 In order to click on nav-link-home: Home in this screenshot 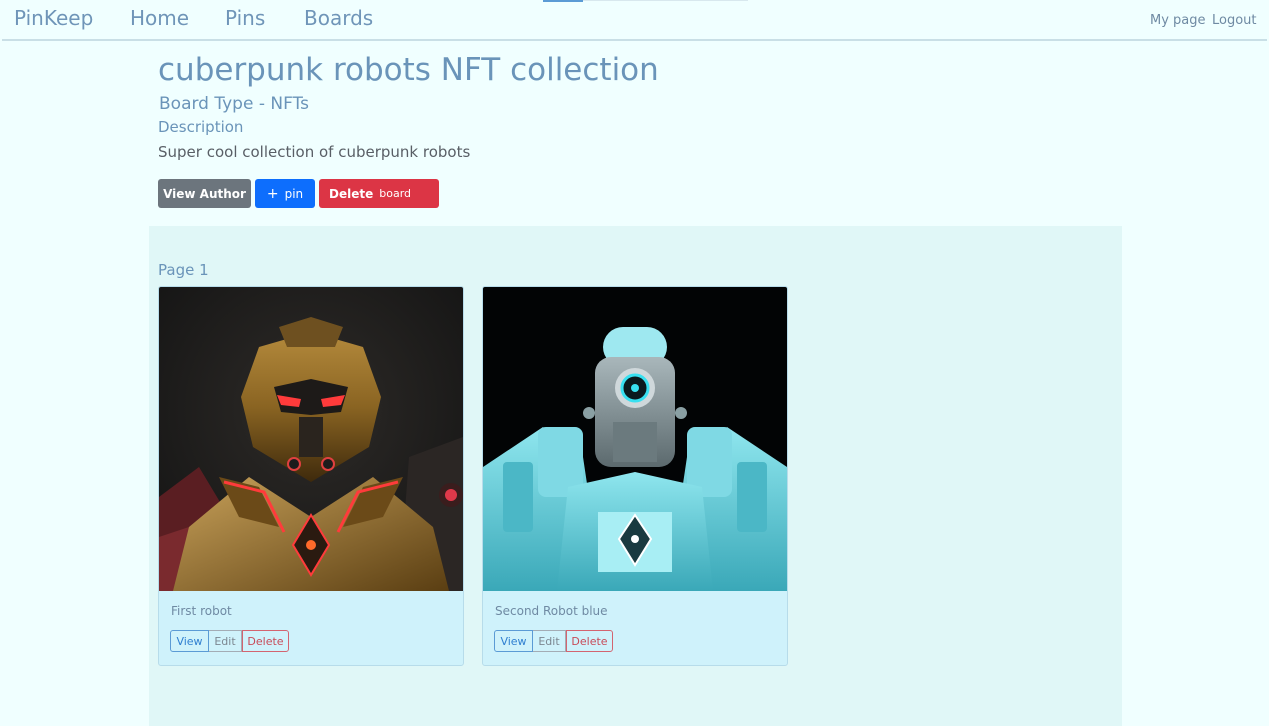, I will do `click(159, 18)`.